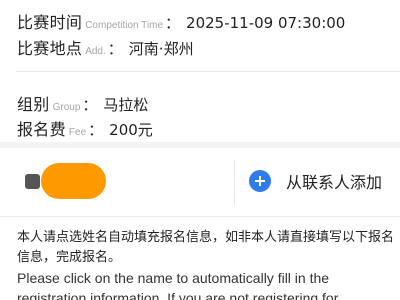  What do you see at coordinates (50, 22) in the screenshot?
I see `competition-time-label: 比赛时间` at bounding box center [50, 22].